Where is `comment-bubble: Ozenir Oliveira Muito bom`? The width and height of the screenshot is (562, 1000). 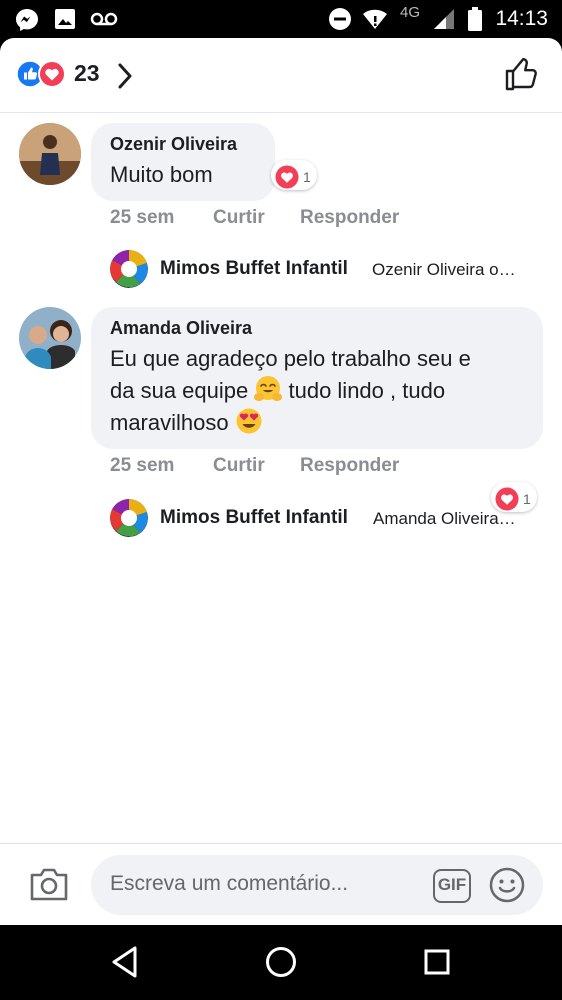
comment-bubble: Ozenir Oliveira Muito bom is located at coordinates (183, 162).